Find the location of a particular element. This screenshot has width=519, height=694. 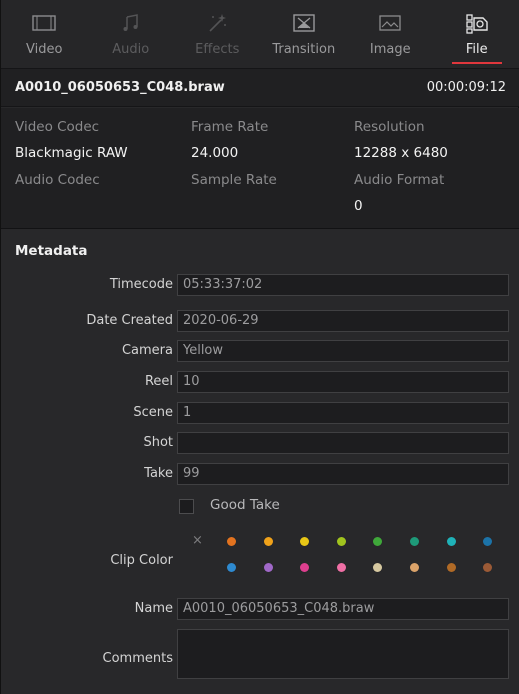

audio-format-value: 0 is located at coordinates (358, 206).